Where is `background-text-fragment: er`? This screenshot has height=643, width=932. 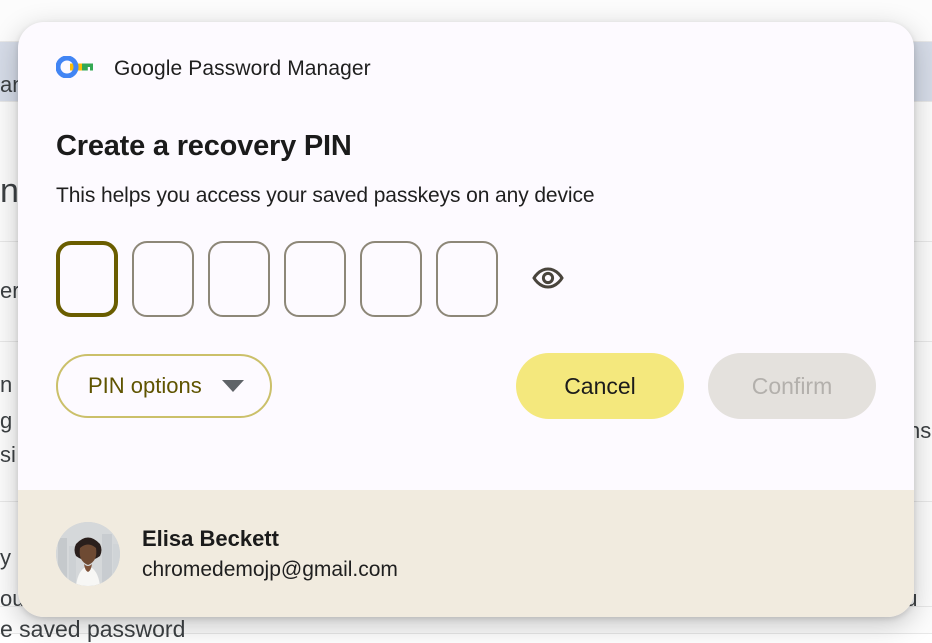 background-text-fragment: er is located at coordinates (10, 290).